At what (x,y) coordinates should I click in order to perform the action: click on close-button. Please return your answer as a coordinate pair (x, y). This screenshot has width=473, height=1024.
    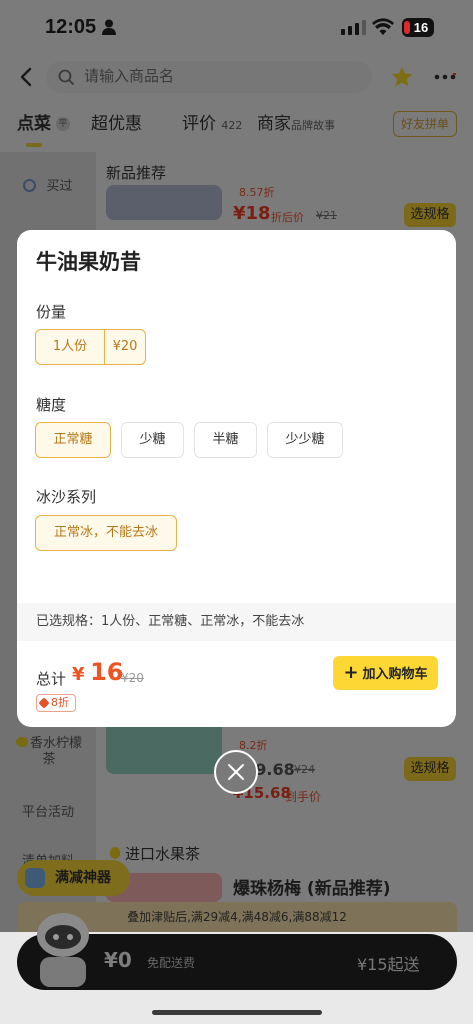
    Looking at the image, I should click on (236, 772).